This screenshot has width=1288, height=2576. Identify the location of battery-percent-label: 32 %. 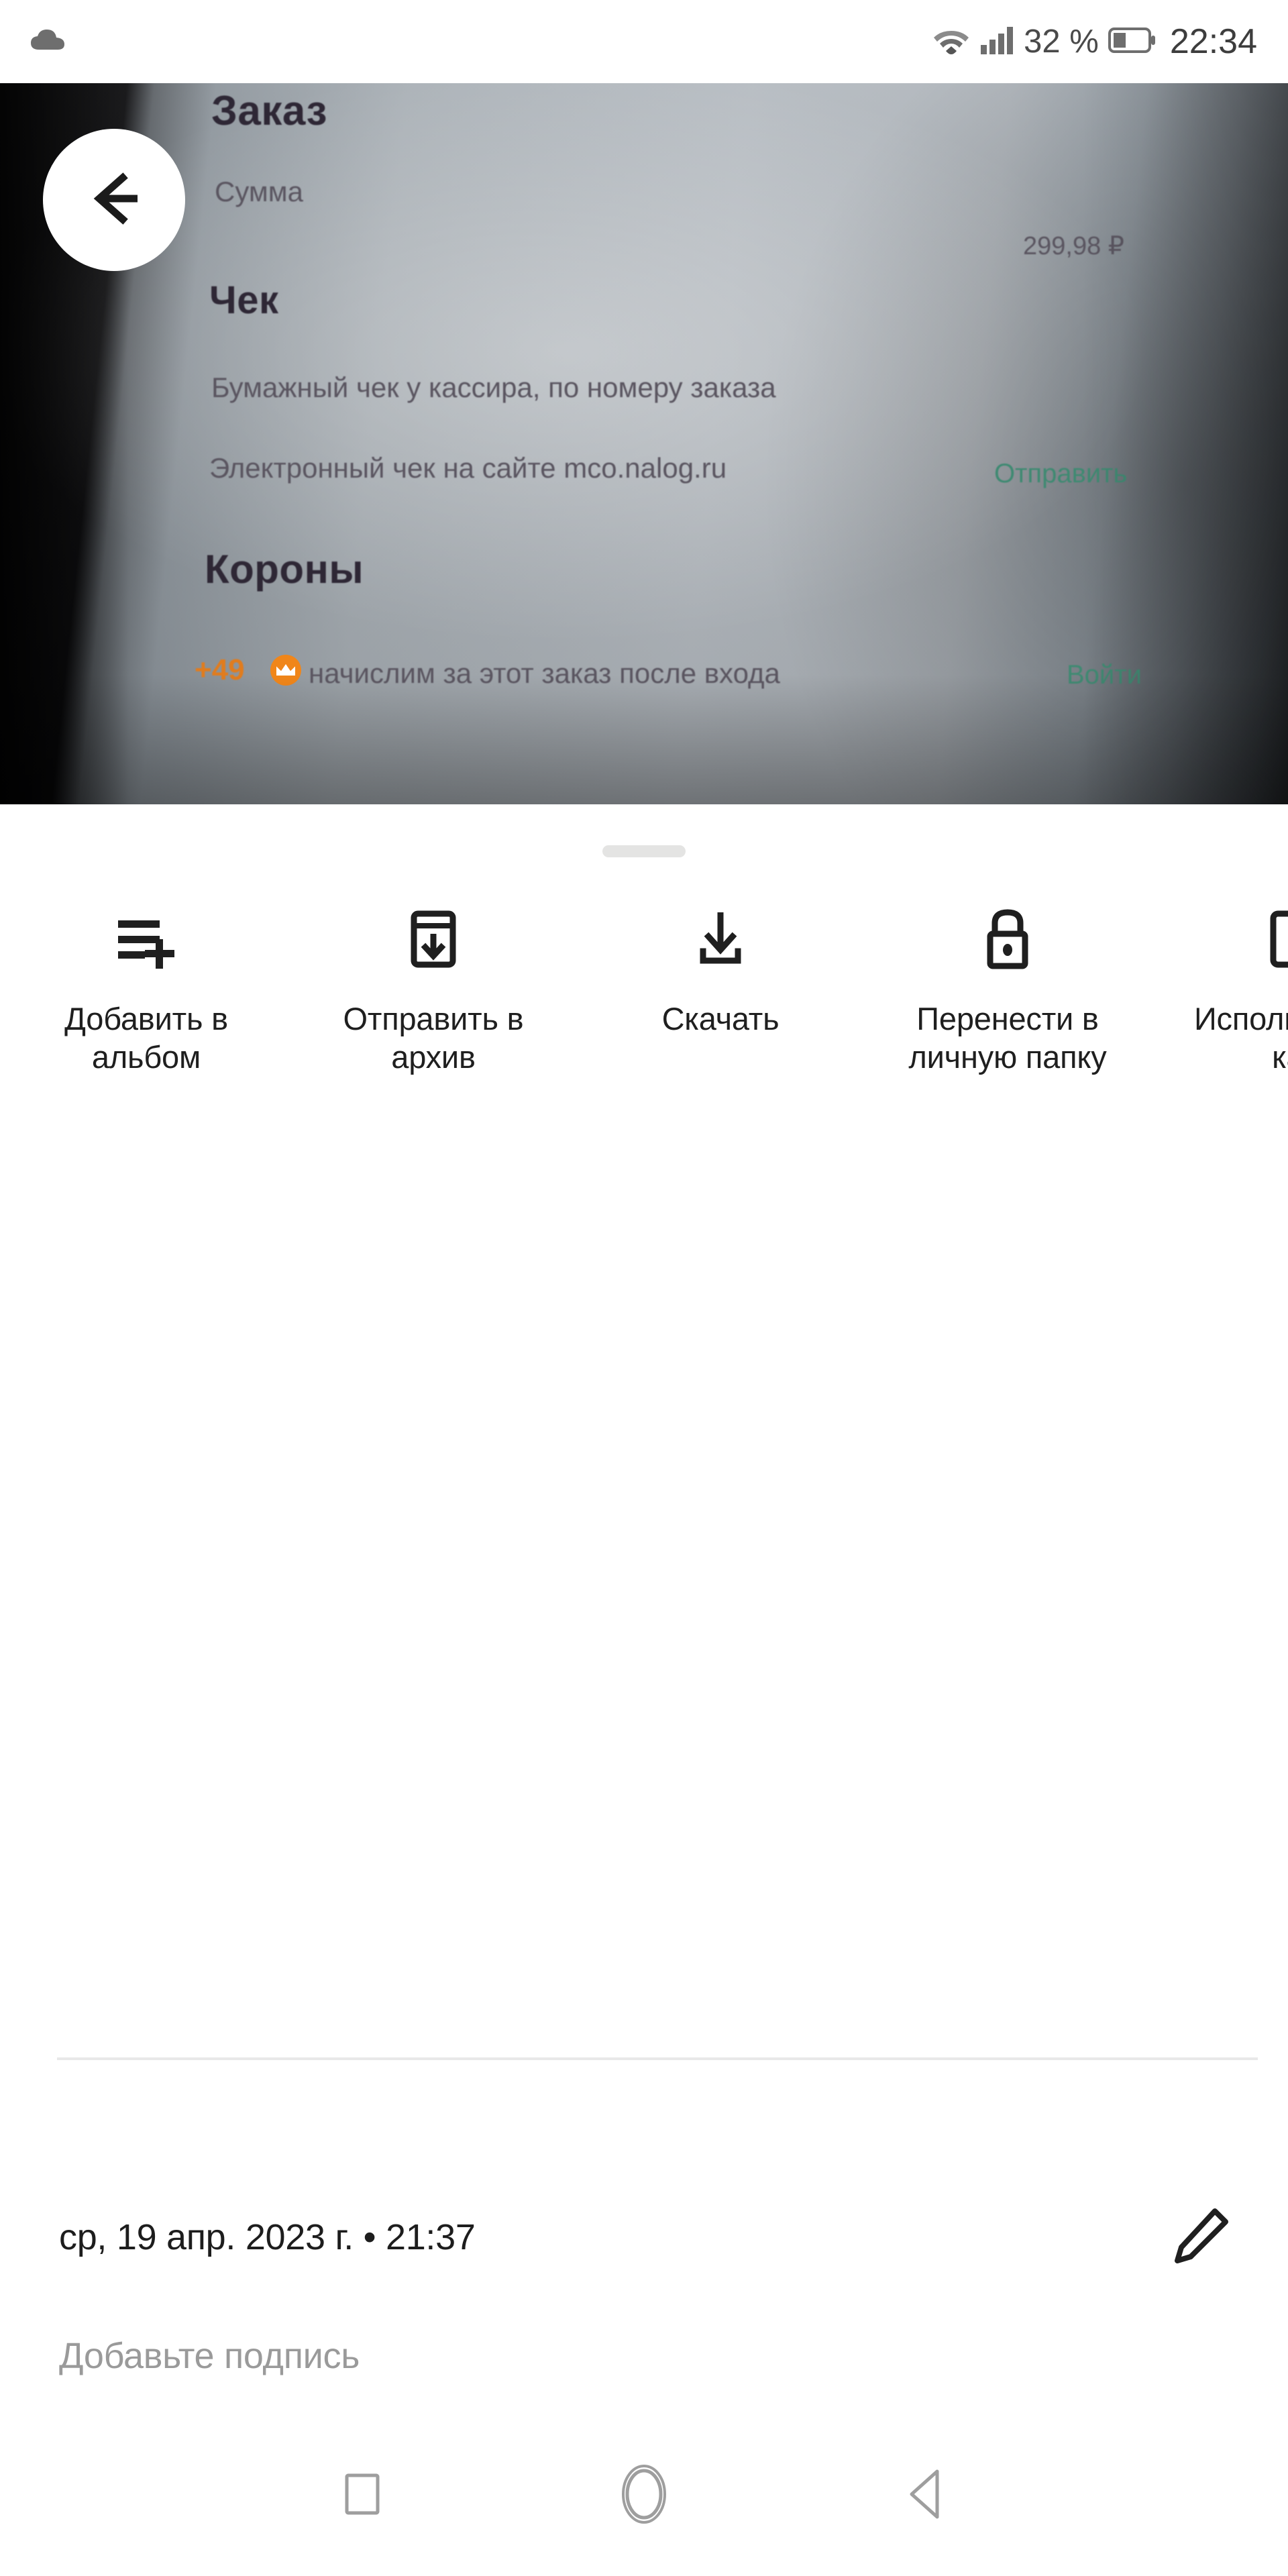
(1061, 41).